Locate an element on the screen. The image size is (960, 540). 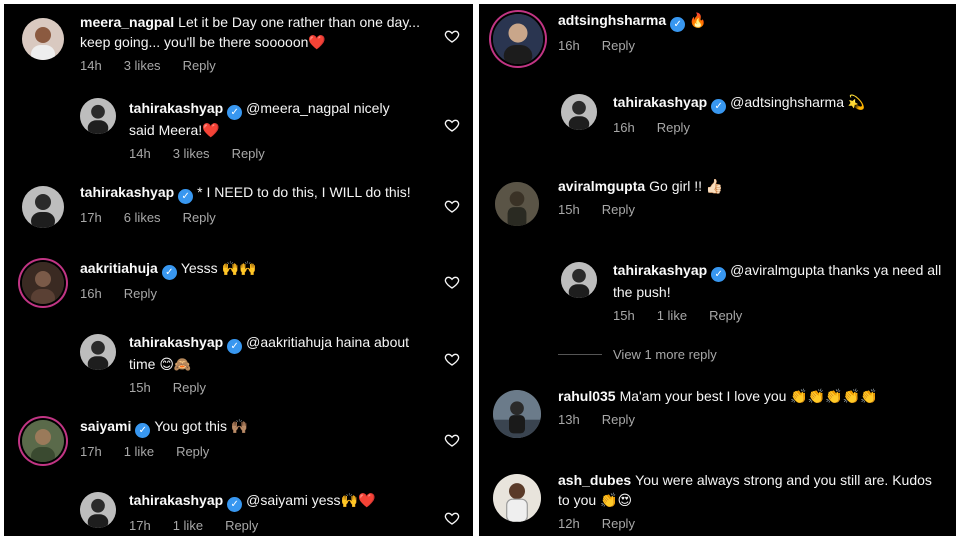
comment-body: aakritiahuja ✓ Yesss 🙌🙌 16h Reply is located at coordinates (255, 280).